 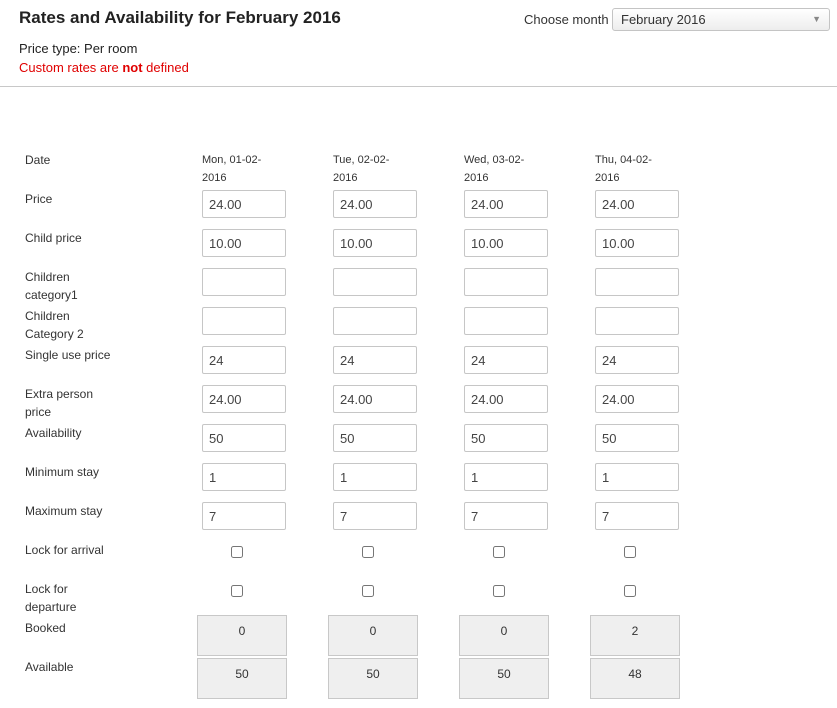 What do you see at coordinates (45, 628) in the screenshot?
I see `row-label-booked-text: Booked` at bounding box center [45, 628].